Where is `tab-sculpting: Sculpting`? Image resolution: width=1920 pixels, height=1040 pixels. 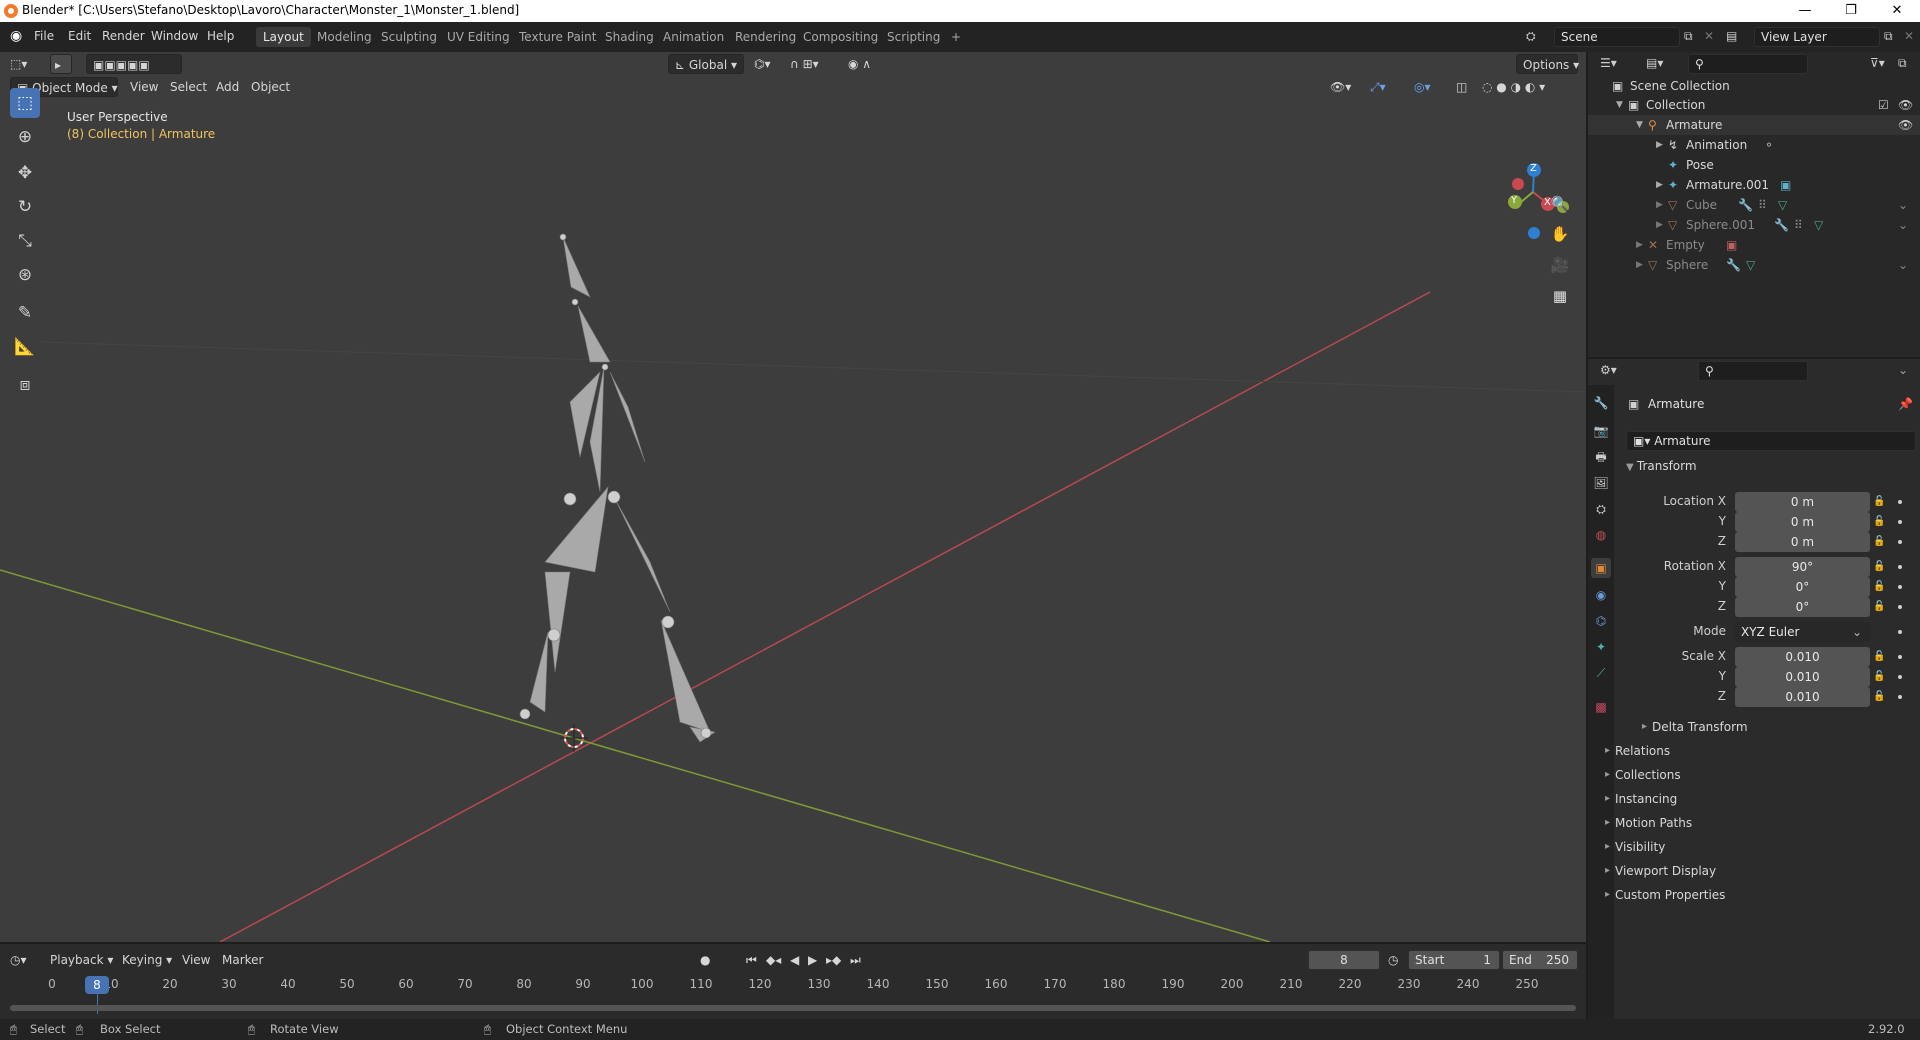 tab-sculpting: Sculpting is located at coordinates (409, 37).